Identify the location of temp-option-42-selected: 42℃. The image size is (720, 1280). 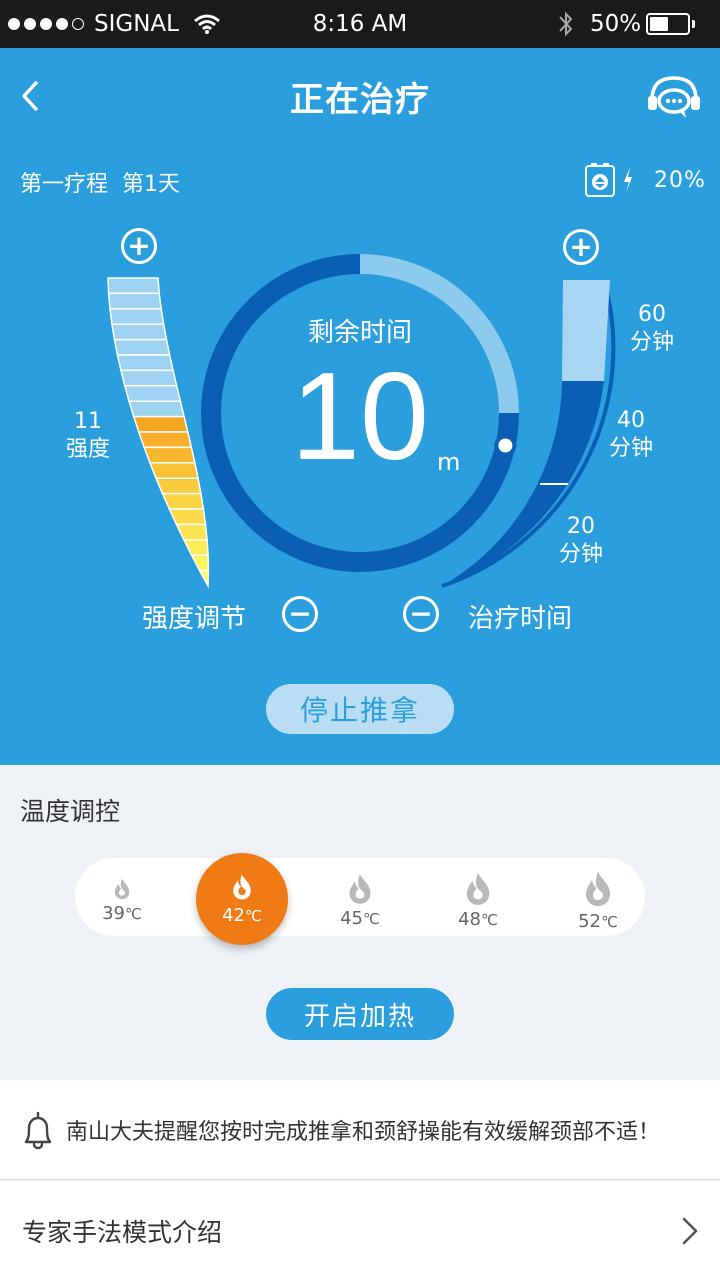
(242, 899).